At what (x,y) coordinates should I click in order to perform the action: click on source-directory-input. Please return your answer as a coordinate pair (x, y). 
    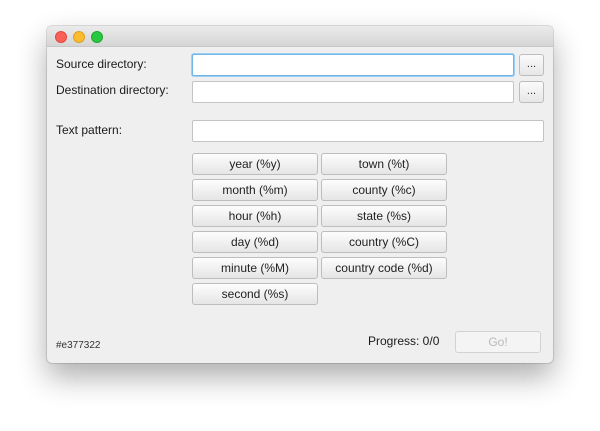
    Looking at the image, I should click on (353, 65).